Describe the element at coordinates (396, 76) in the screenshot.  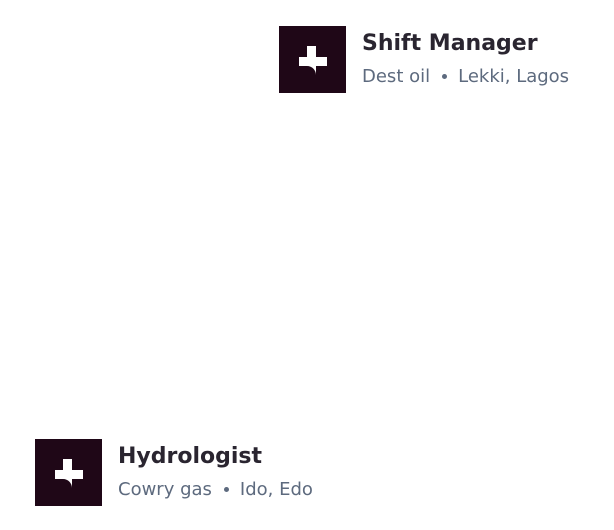
I see `company-name: Dest oil` at that location.